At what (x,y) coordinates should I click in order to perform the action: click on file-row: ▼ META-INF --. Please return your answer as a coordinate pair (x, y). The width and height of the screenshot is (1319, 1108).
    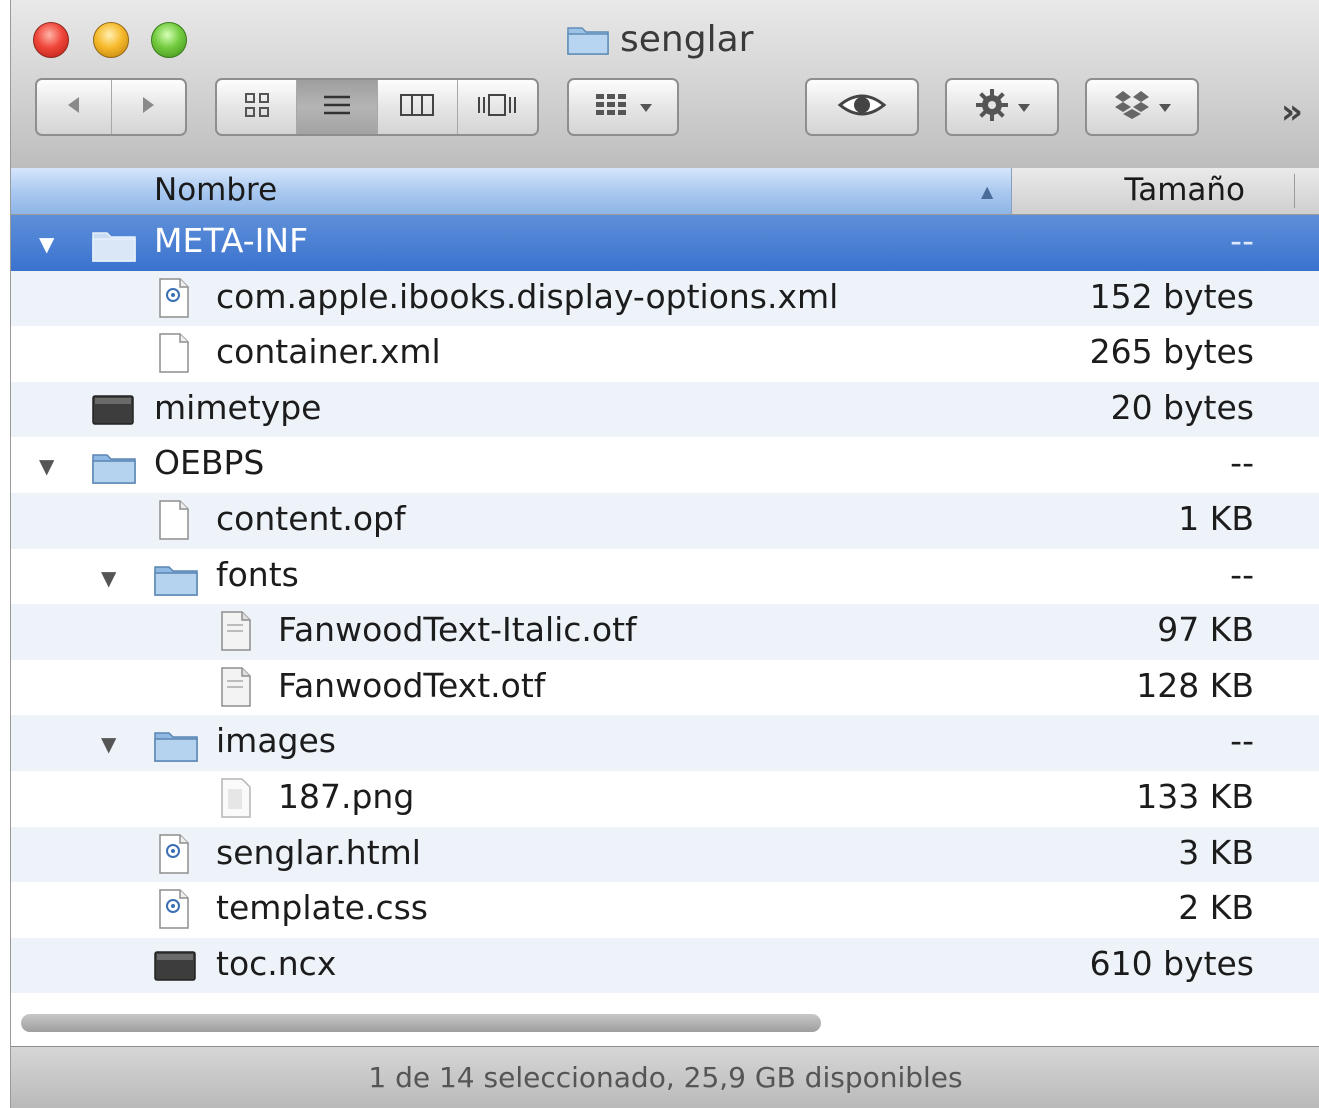
    Looking at the image, I should click on (665, 243).